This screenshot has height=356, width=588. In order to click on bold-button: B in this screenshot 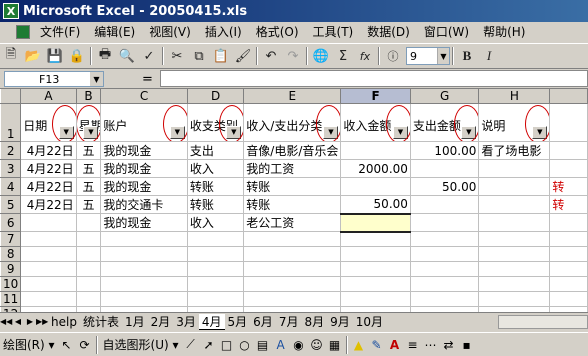, I will do `click(467, 56)`.